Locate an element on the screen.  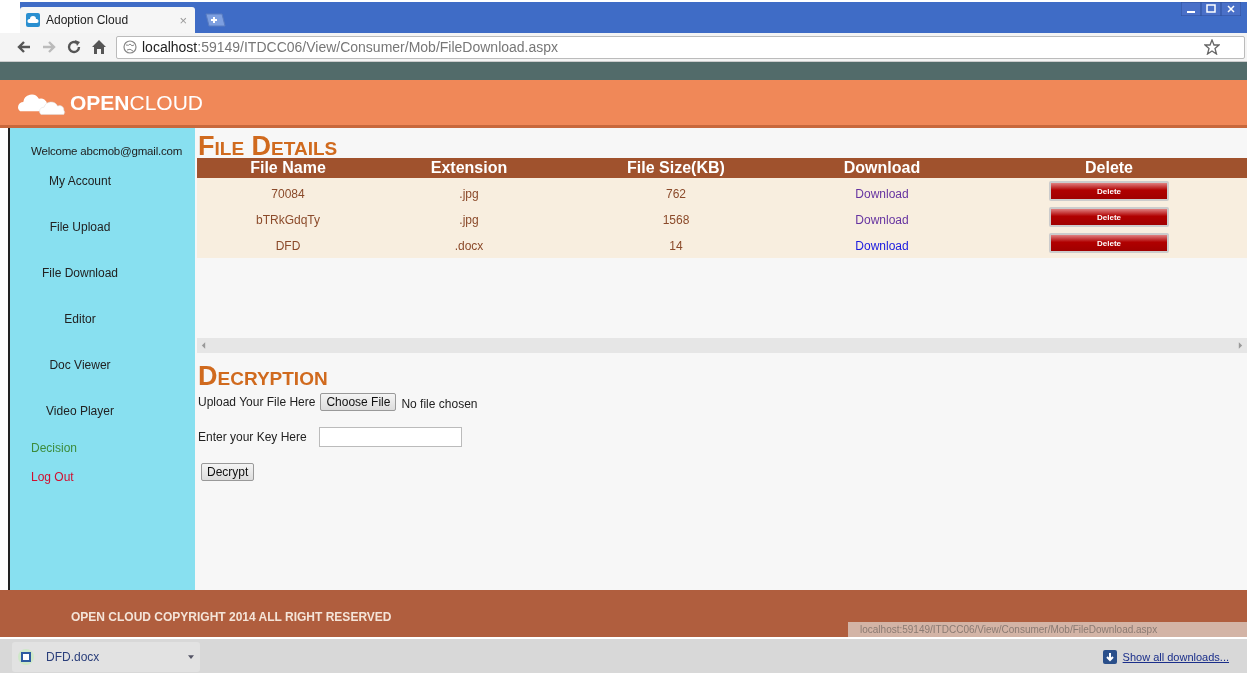
download-item: DFD.docx is located at coordinates (106, 657).